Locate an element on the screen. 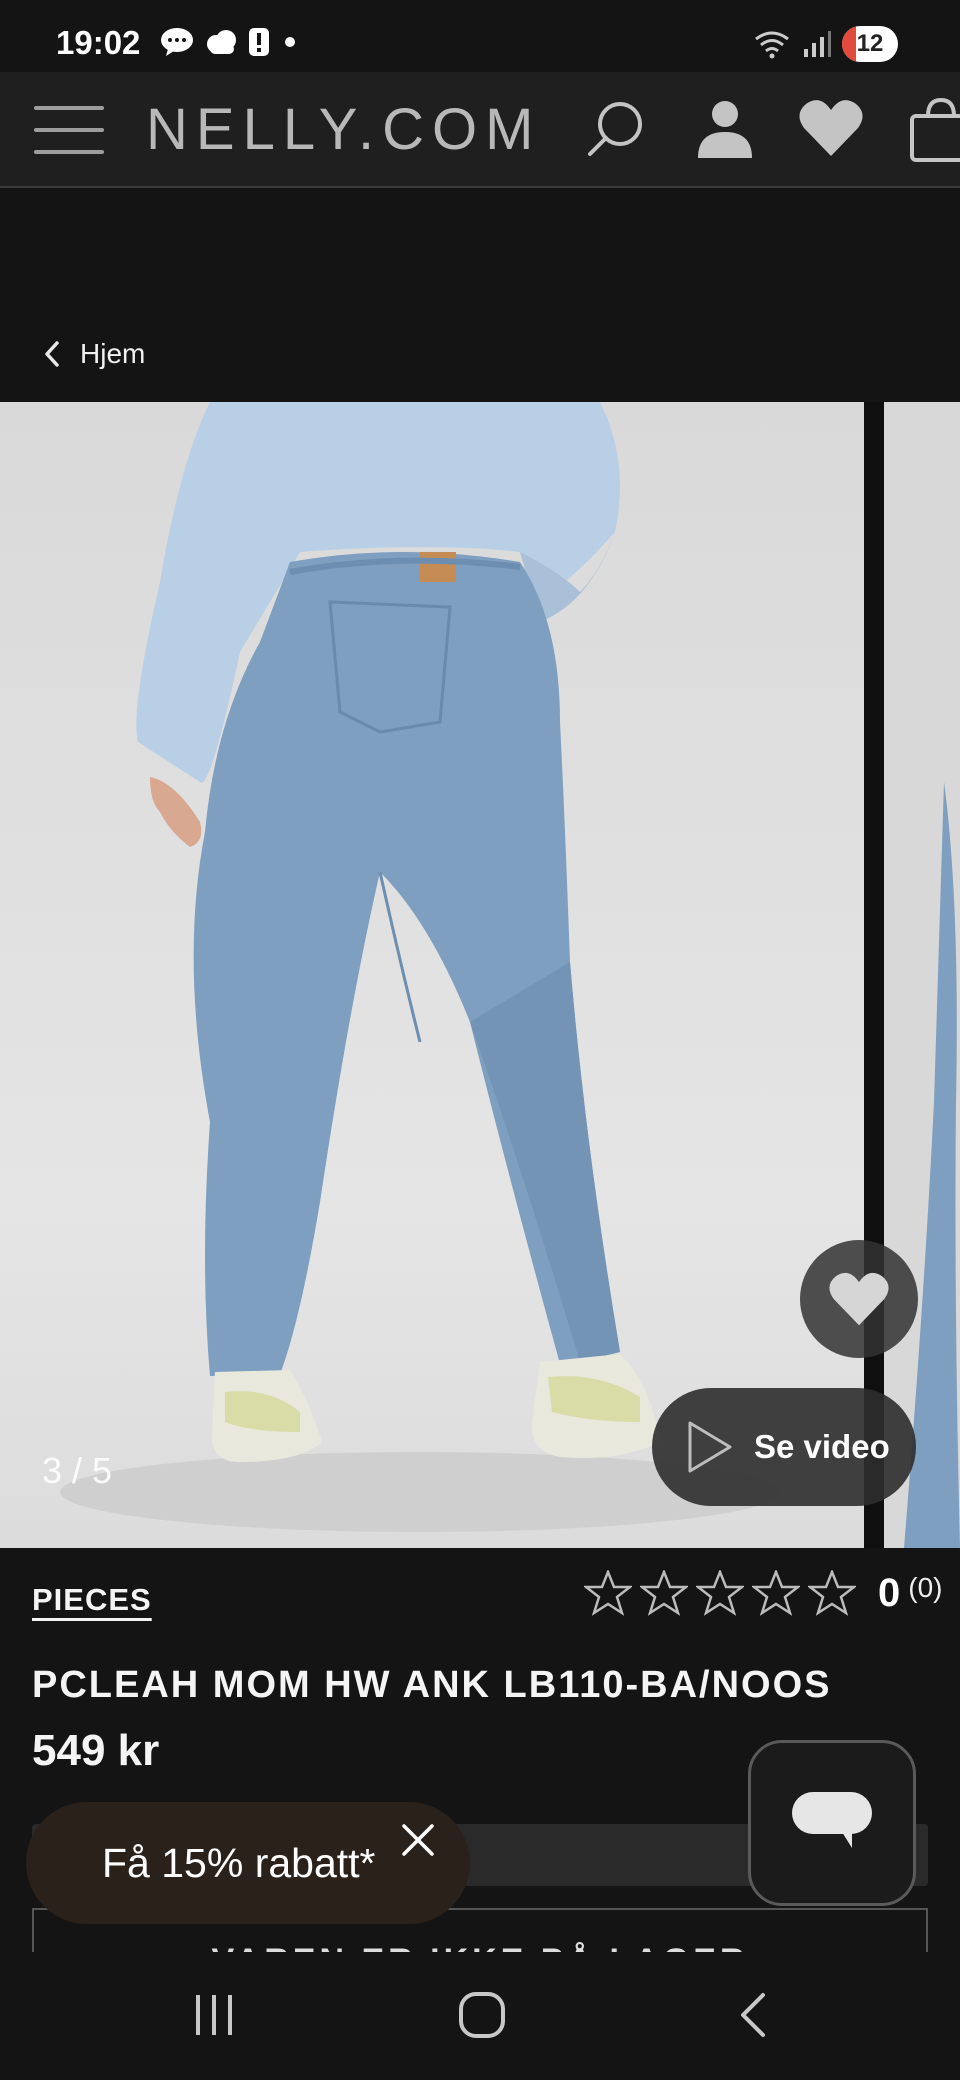  add-to-wishlist-button is located at coordinates (859, 1299).